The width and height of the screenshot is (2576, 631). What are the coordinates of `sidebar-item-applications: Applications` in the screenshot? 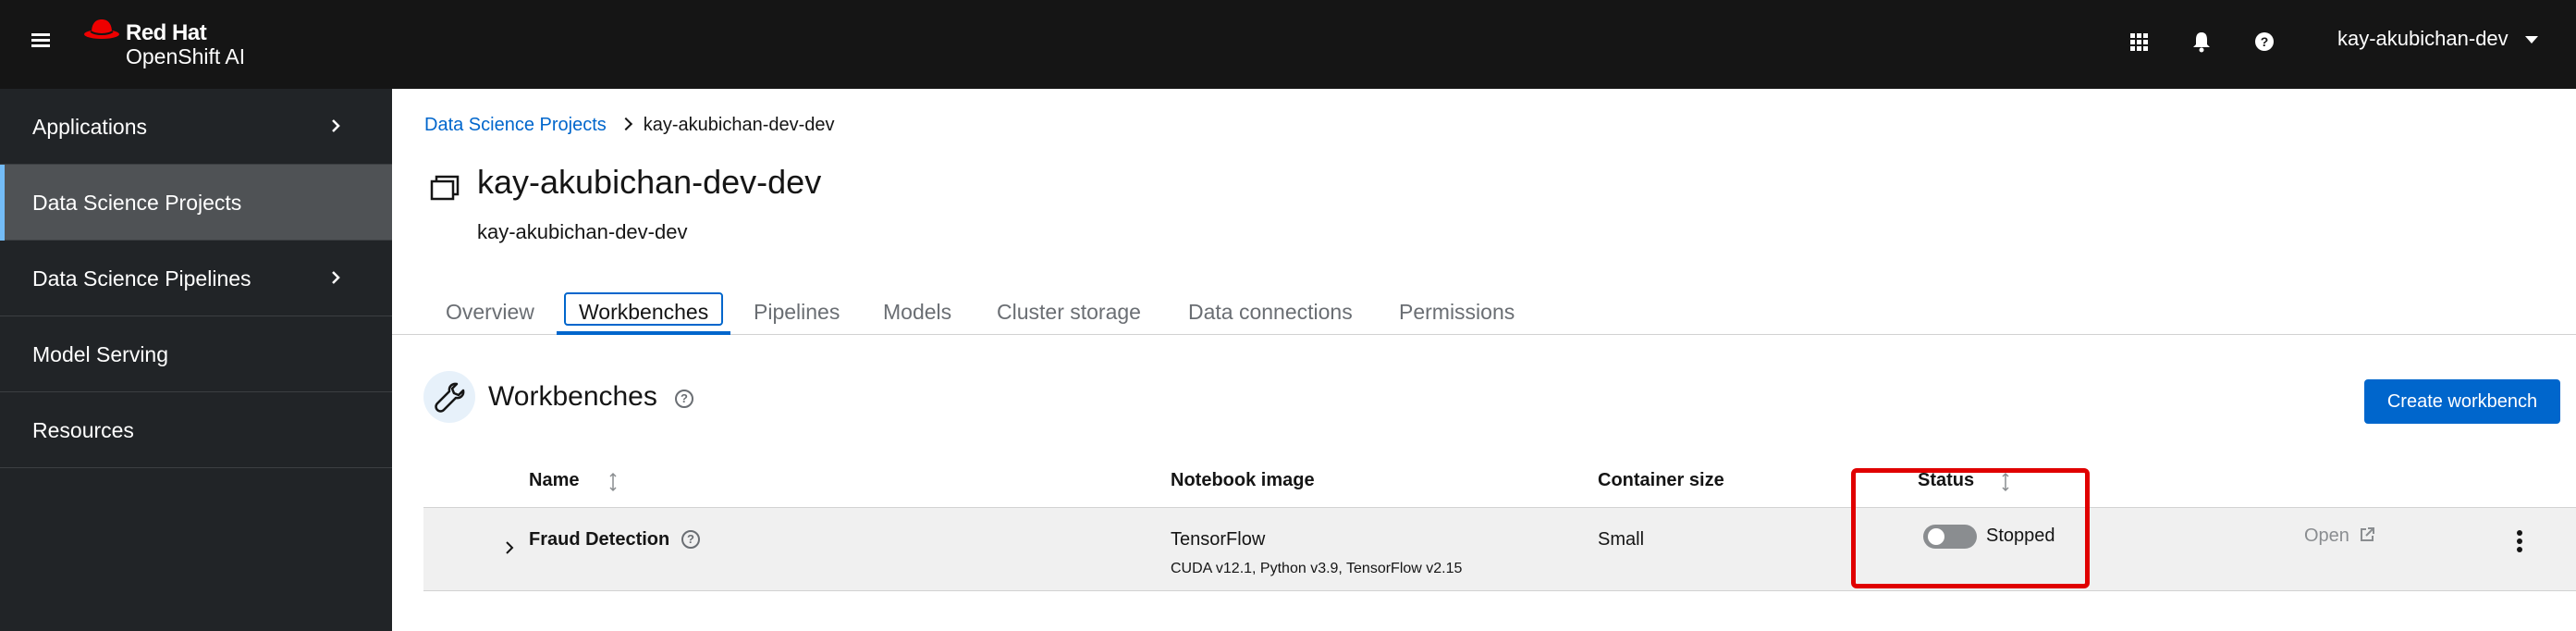 It's located at (196, 127).